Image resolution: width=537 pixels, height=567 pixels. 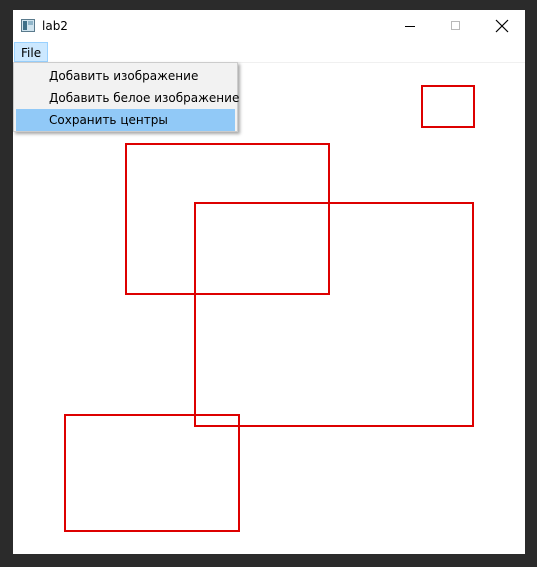 I want to click on title-bar: lab2, so click(x=269, y=26).